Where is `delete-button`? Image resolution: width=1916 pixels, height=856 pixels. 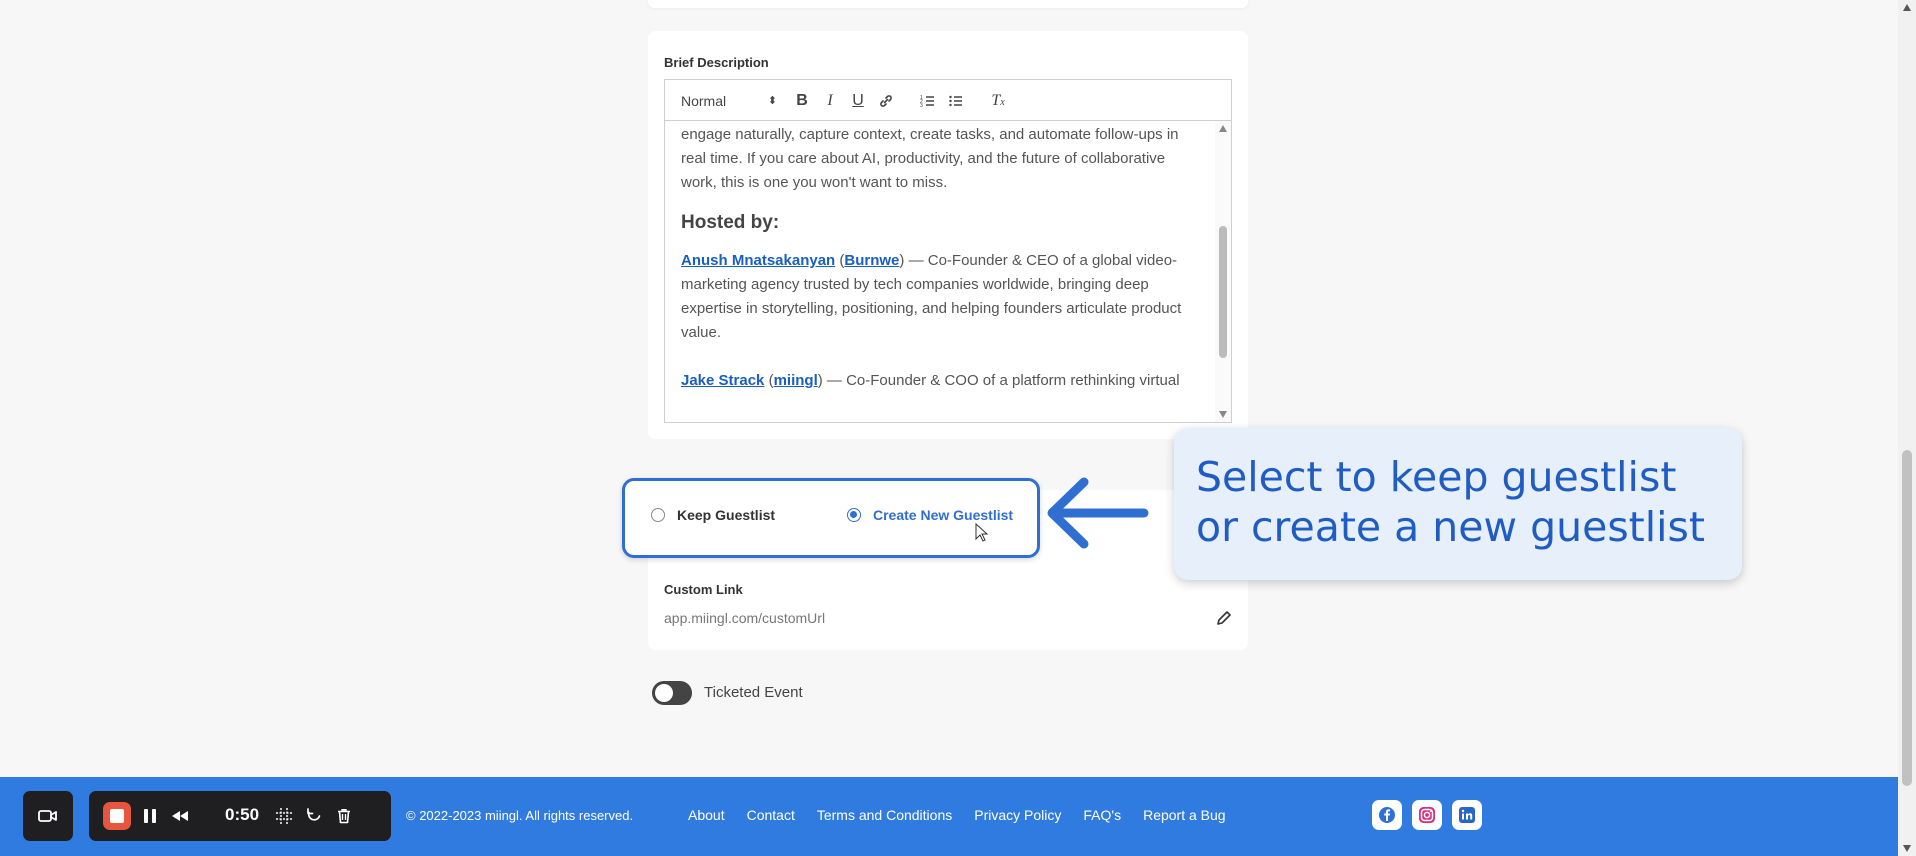
delete-button is located at coordinates (344, 816).